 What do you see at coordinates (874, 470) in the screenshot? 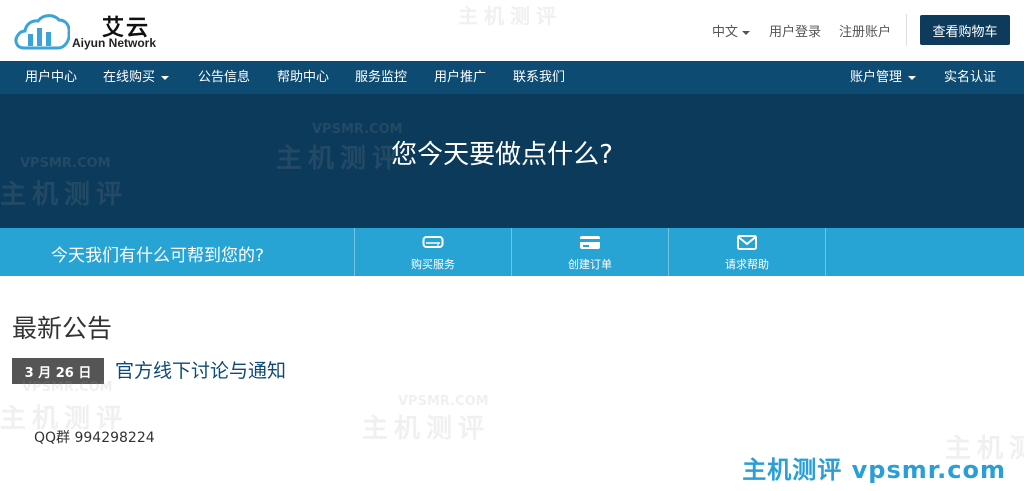
I see `site-watermark: 主机测评 vpsmr.com` at bounding box center [874, 470].